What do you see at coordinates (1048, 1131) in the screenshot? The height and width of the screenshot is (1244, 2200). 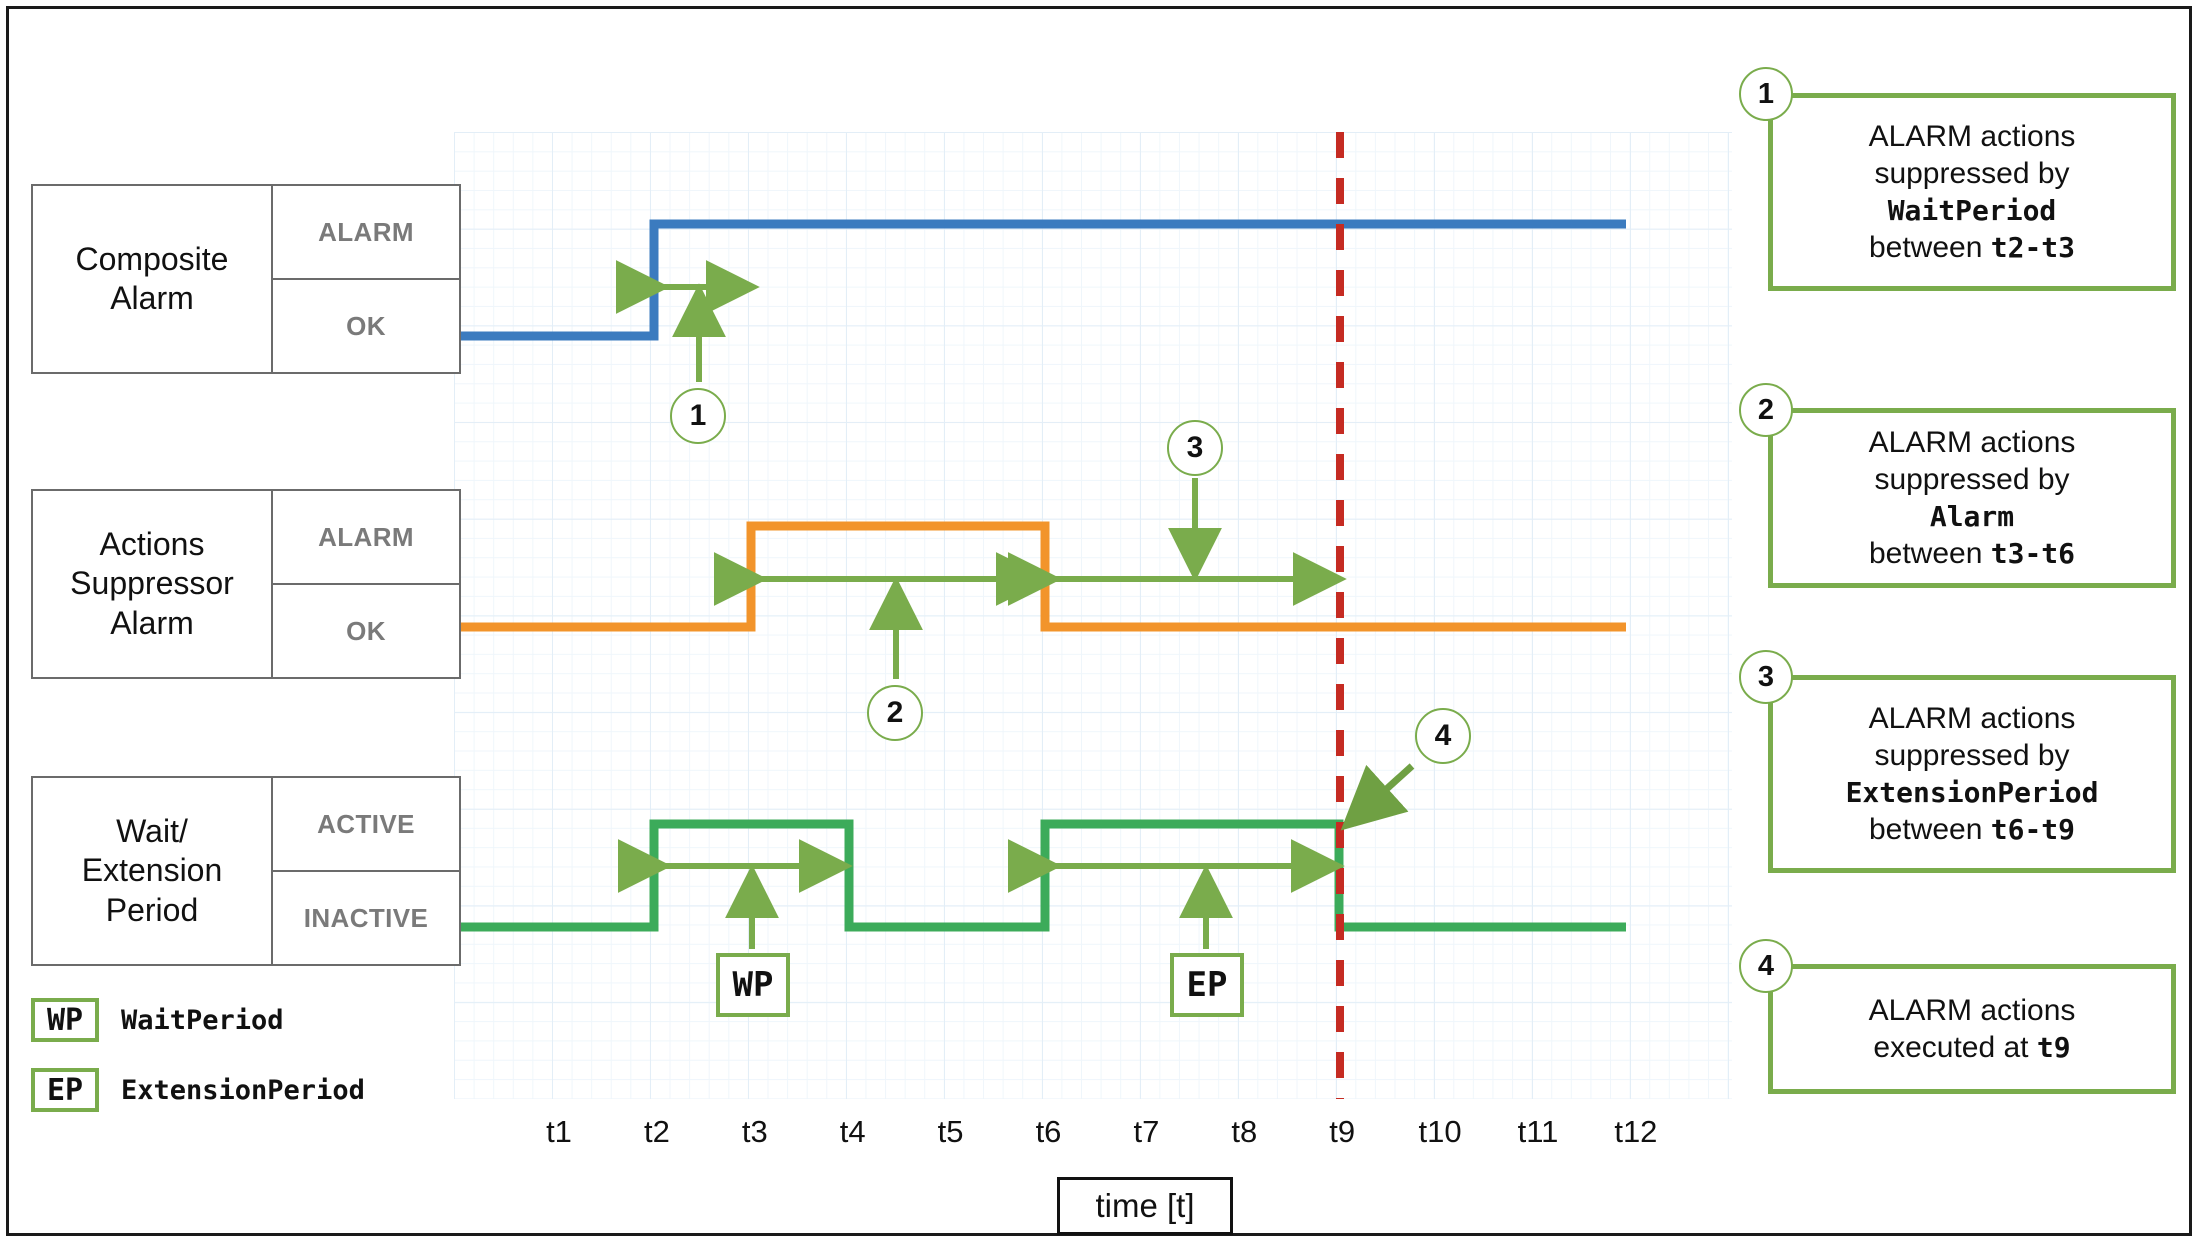 I see `x-axis-tick-t6: t6` at bounding box center [1048, 1131].